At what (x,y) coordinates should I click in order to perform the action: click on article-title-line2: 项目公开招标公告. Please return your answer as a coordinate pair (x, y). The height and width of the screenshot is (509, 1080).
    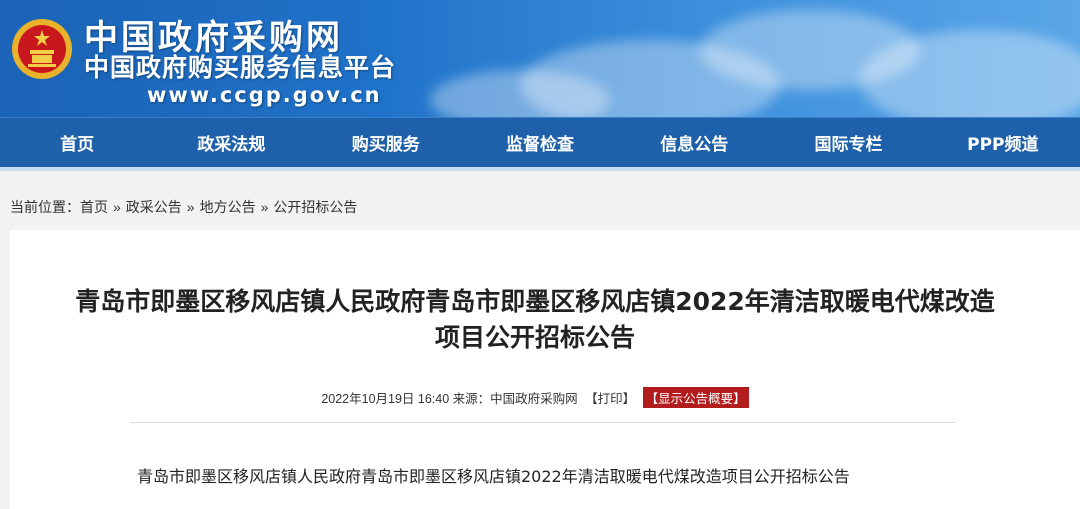
    Looking at the image, I should click on (534, 337).